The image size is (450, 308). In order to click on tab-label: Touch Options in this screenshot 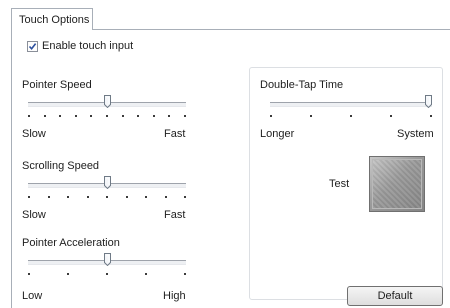, I will do `click(54, 20)`.